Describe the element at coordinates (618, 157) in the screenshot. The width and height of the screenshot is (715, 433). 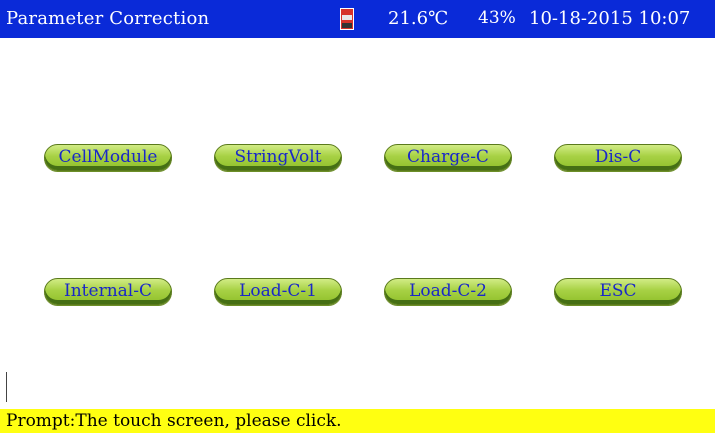
I see `dis-c-button: Dis-C` at that location.